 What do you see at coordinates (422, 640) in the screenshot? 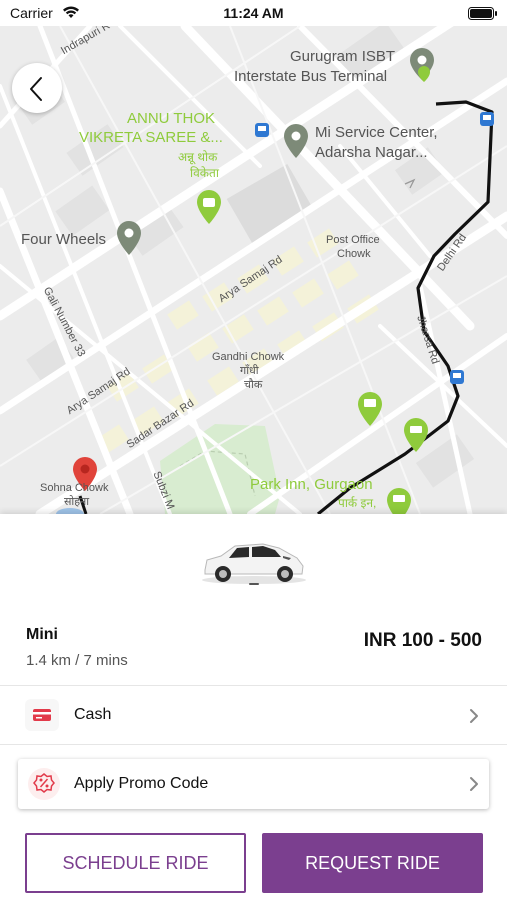
I see `ride-fare-estimate: INR 100 - 500` at bounding box center [422, 640].